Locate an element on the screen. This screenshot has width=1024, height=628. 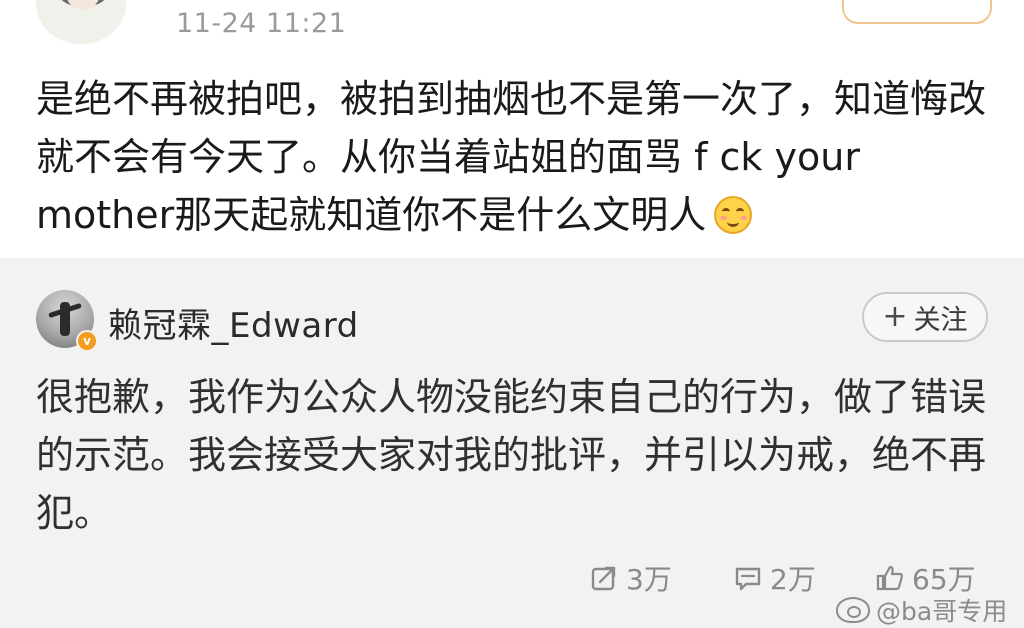
verified-badge-icon: v is located at coordinates (87, 341).